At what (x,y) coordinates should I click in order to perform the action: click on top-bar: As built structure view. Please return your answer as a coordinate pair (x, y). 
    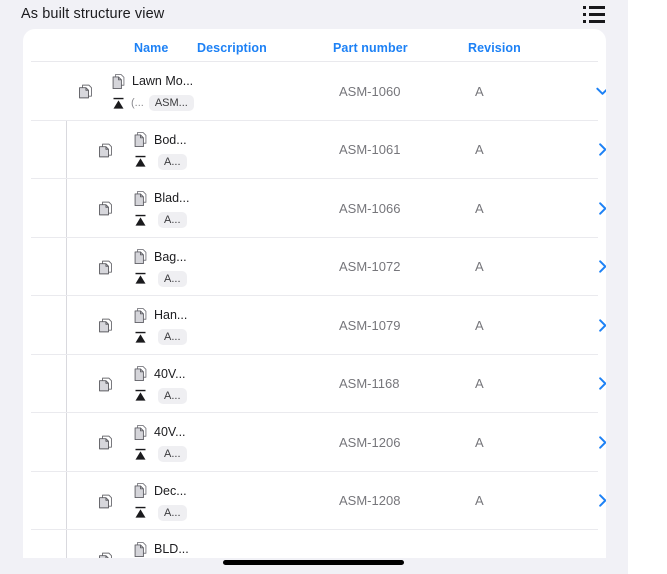
    Looking at the image, I should click on (314, 14).